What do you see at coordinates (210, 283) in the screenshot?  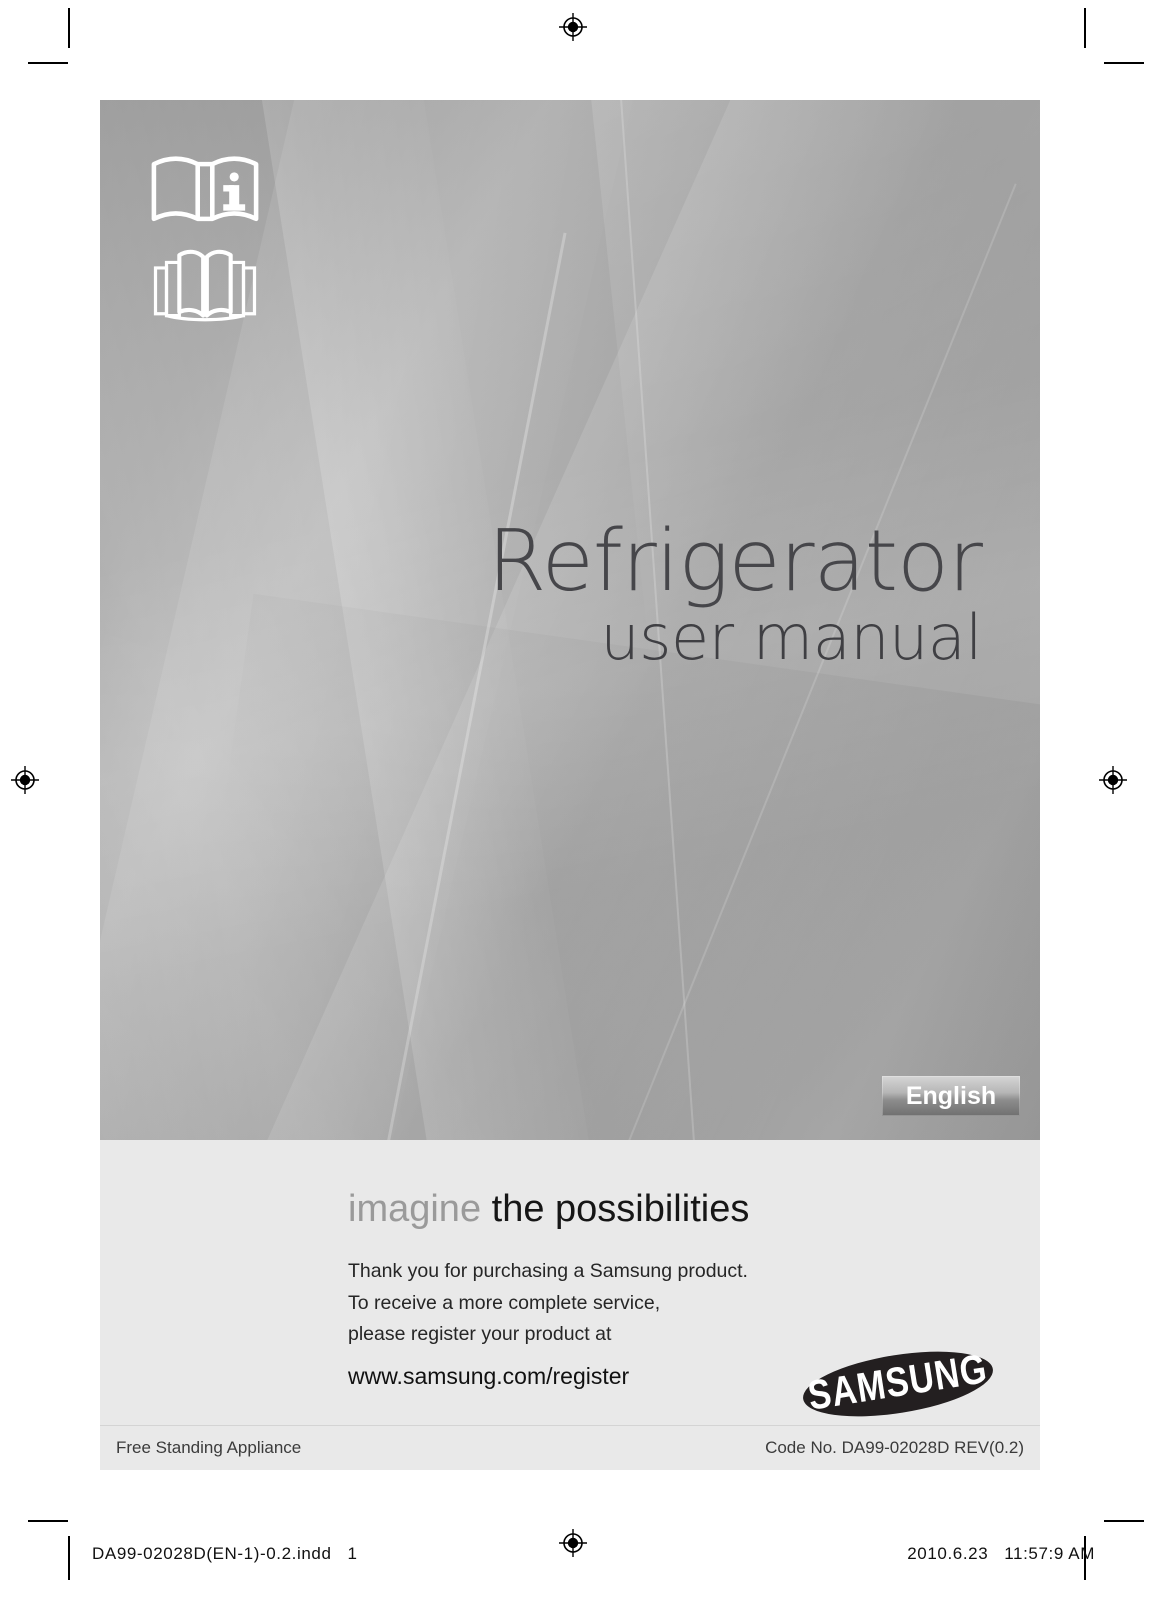 I see `open-book-icon` at bounding box center [210, 283].